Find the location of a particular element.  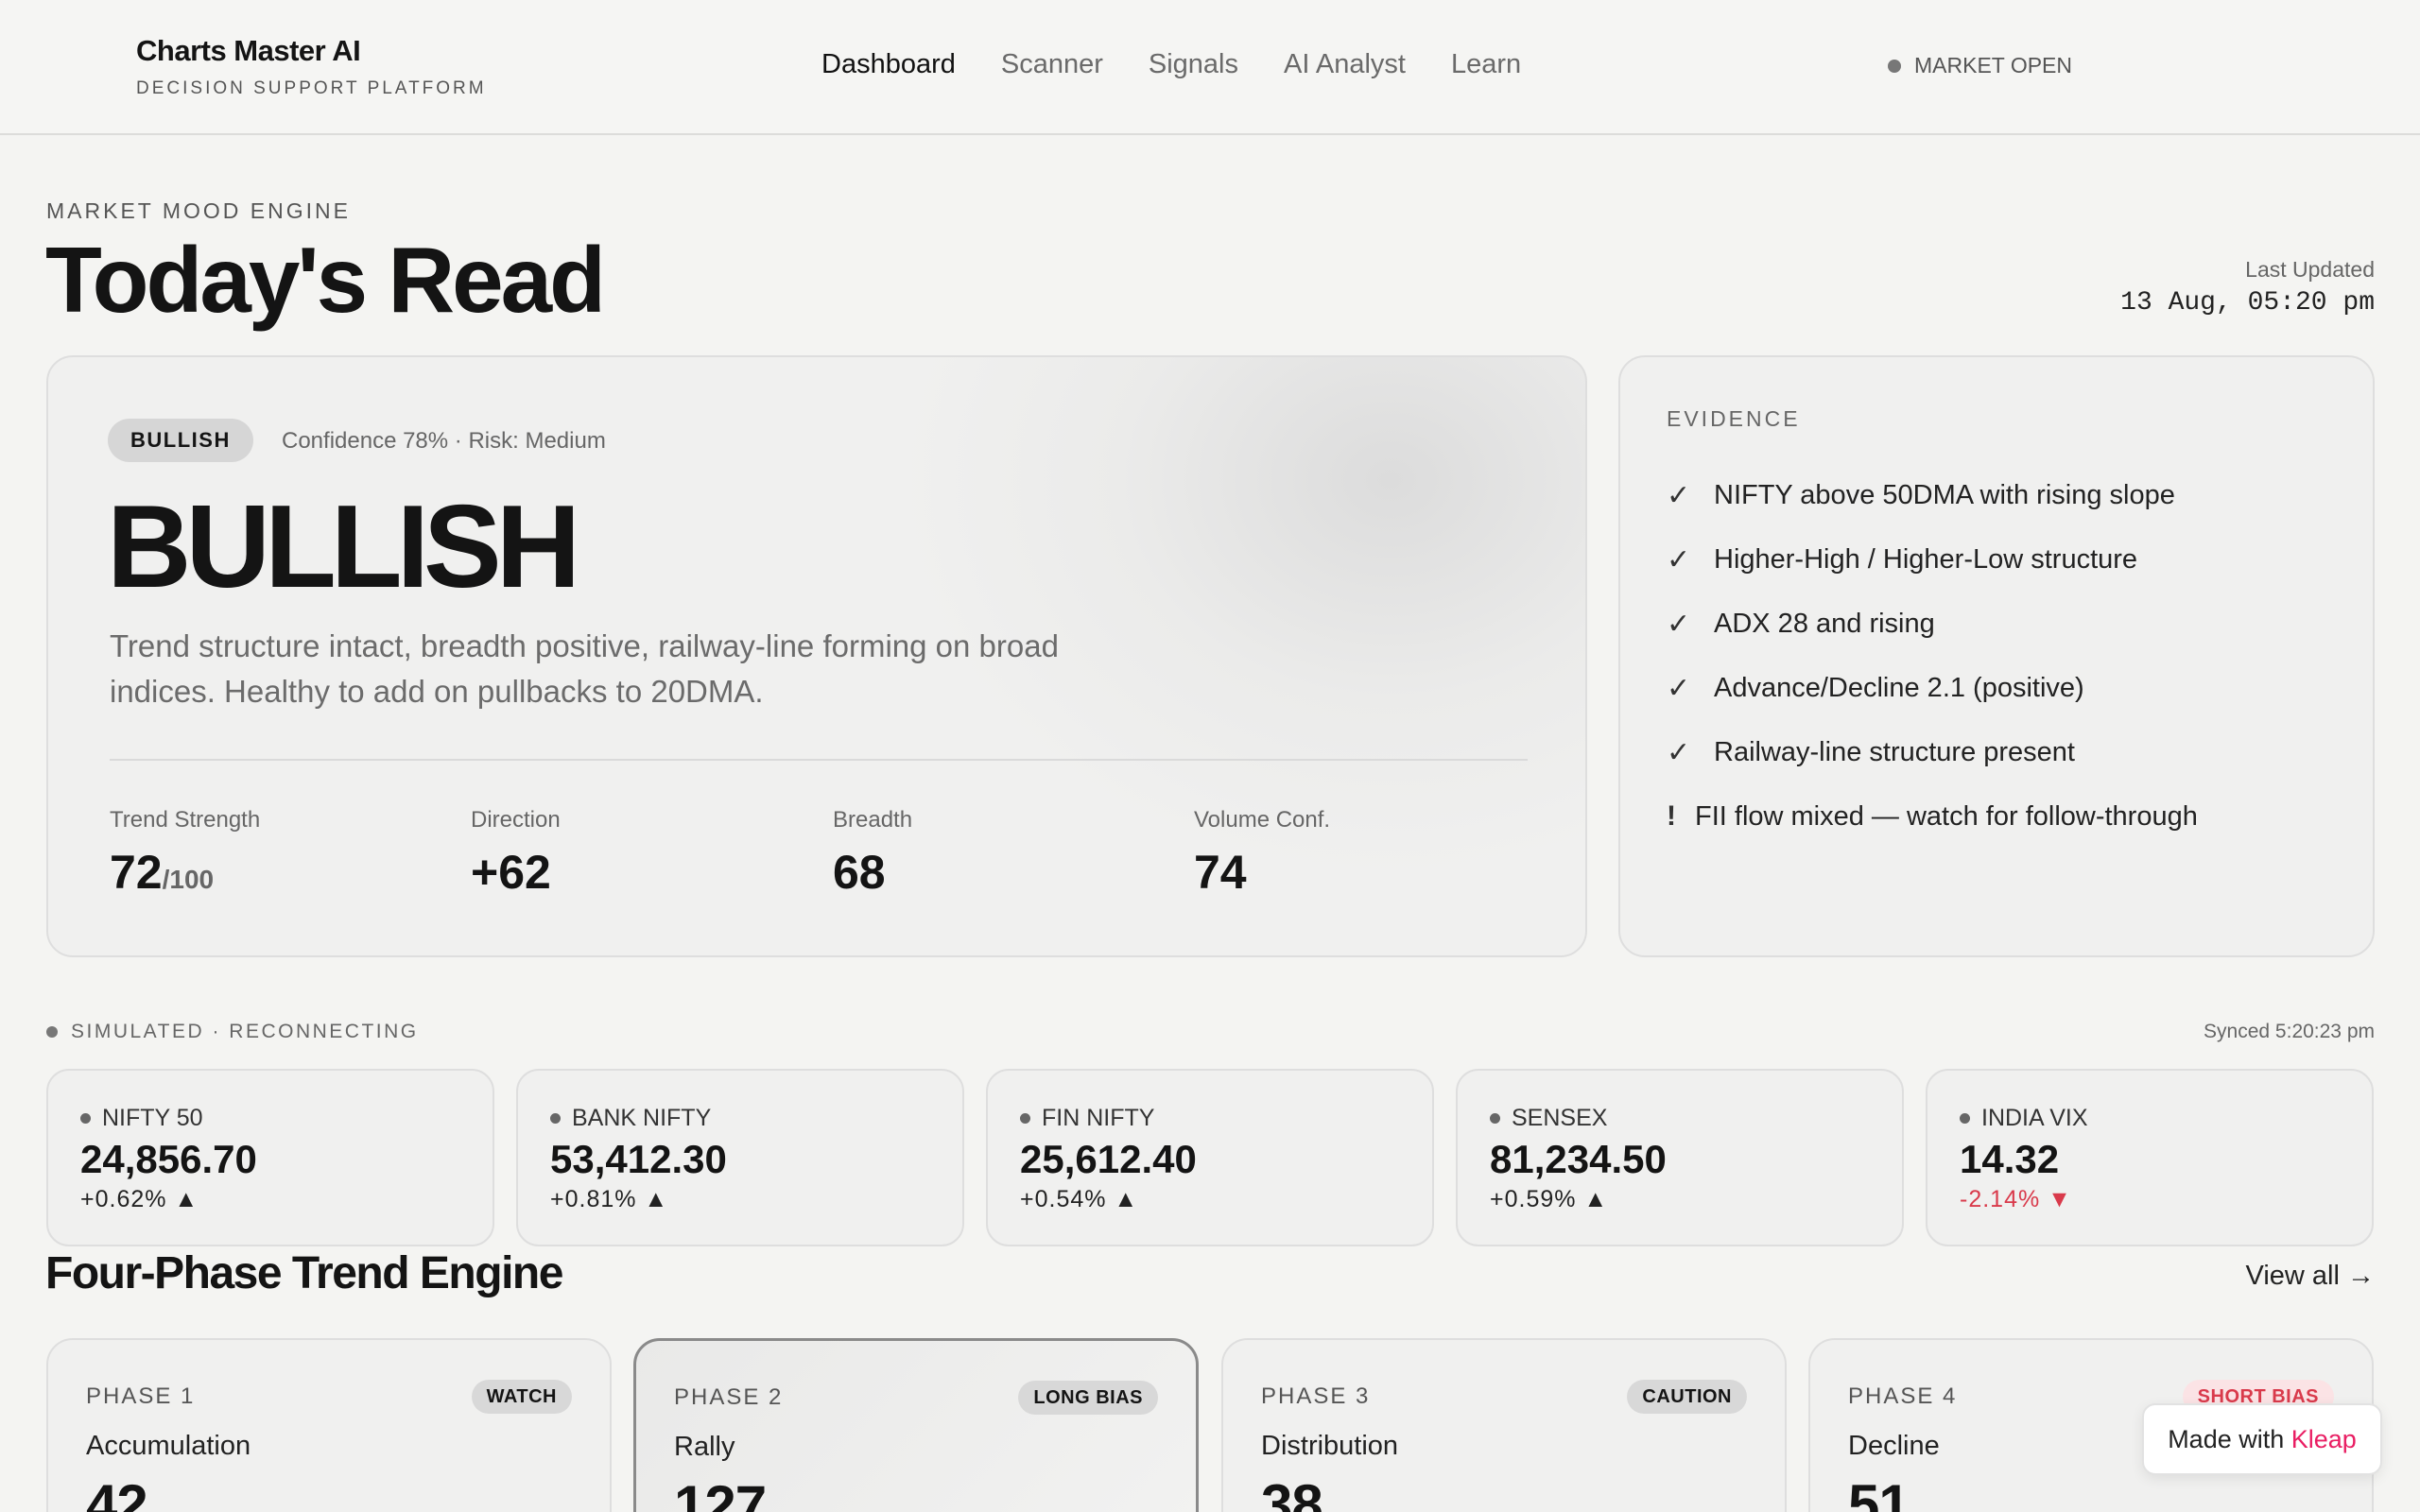

ticker-card-sensex: SENSEX 81,234.50 +0.59% ▲ is located at coordinates (1680, 1157).